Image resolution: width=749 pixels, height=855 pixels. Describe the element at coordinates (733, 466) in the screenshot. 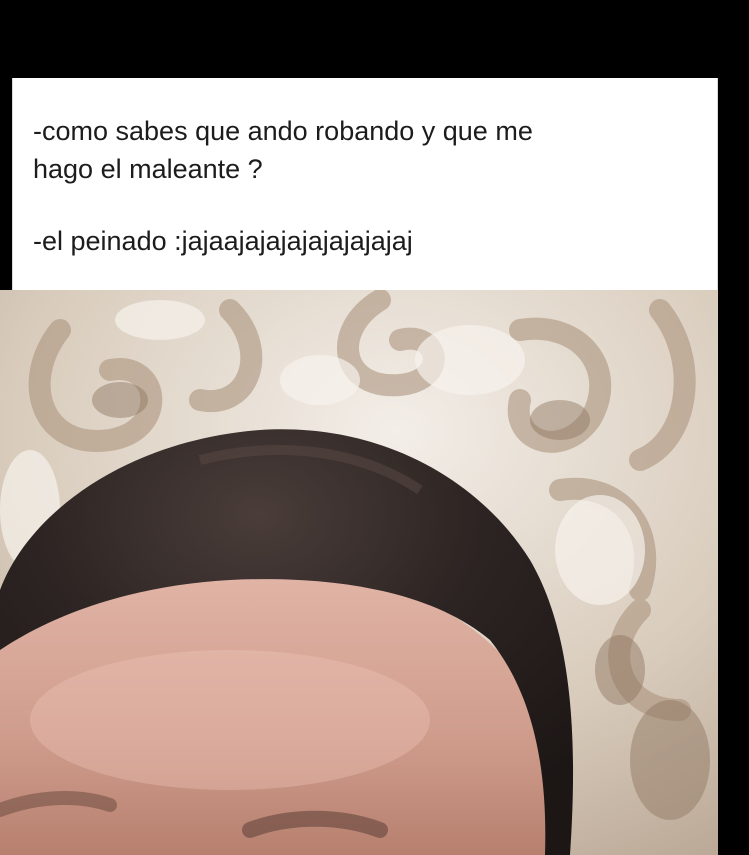

I see `right-black-strip` at that location.